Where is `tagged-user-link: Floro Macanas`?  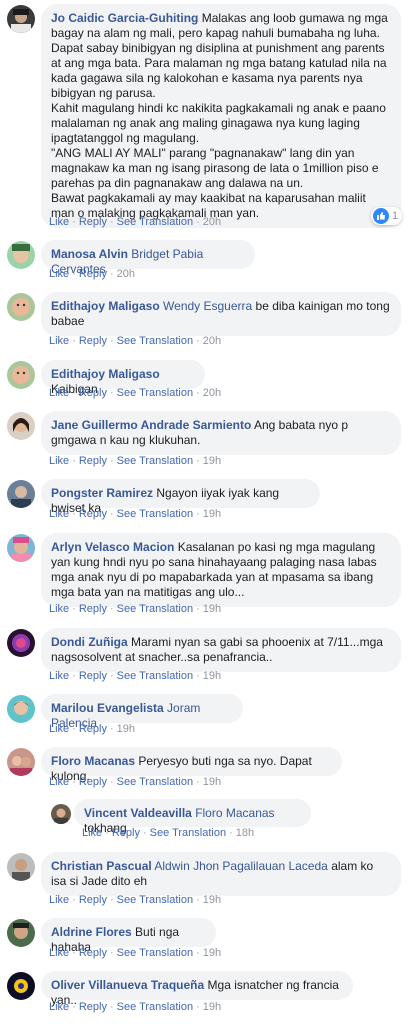 tagged-user-link: Floro Macanas is located at coordinates (234, 813).